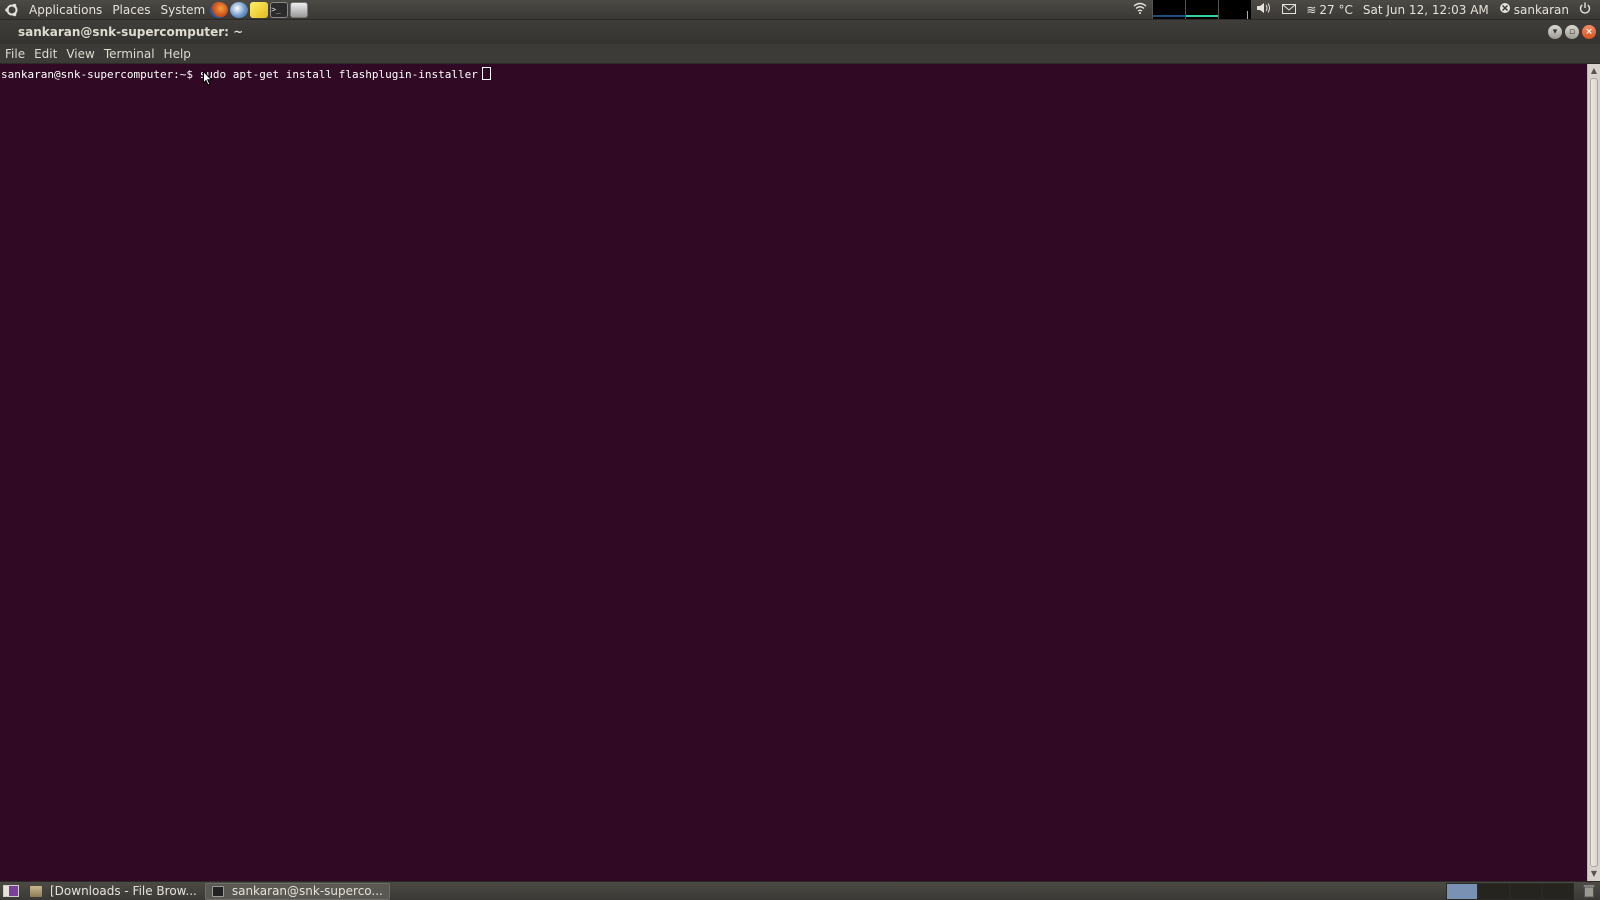  What do you see at coordinates (129, 54) in the screenshot?
I see `terminal-menu: Terminal` at bounding box center [129, 54].